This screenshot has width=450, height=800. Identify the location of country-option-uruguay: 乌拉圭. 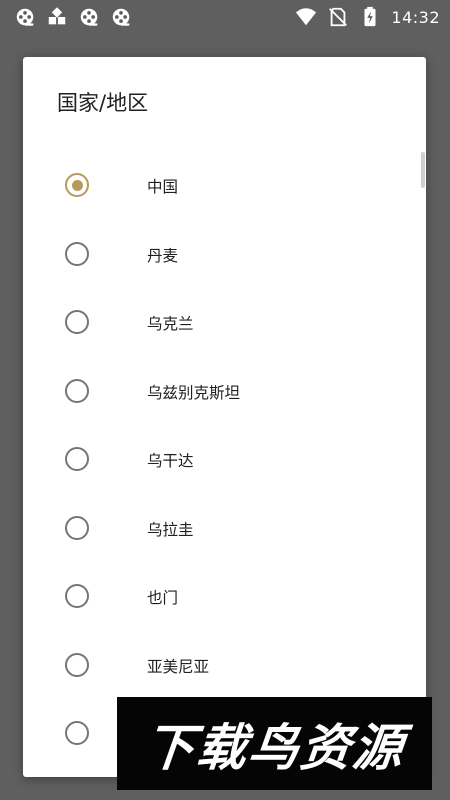
(224, 530).